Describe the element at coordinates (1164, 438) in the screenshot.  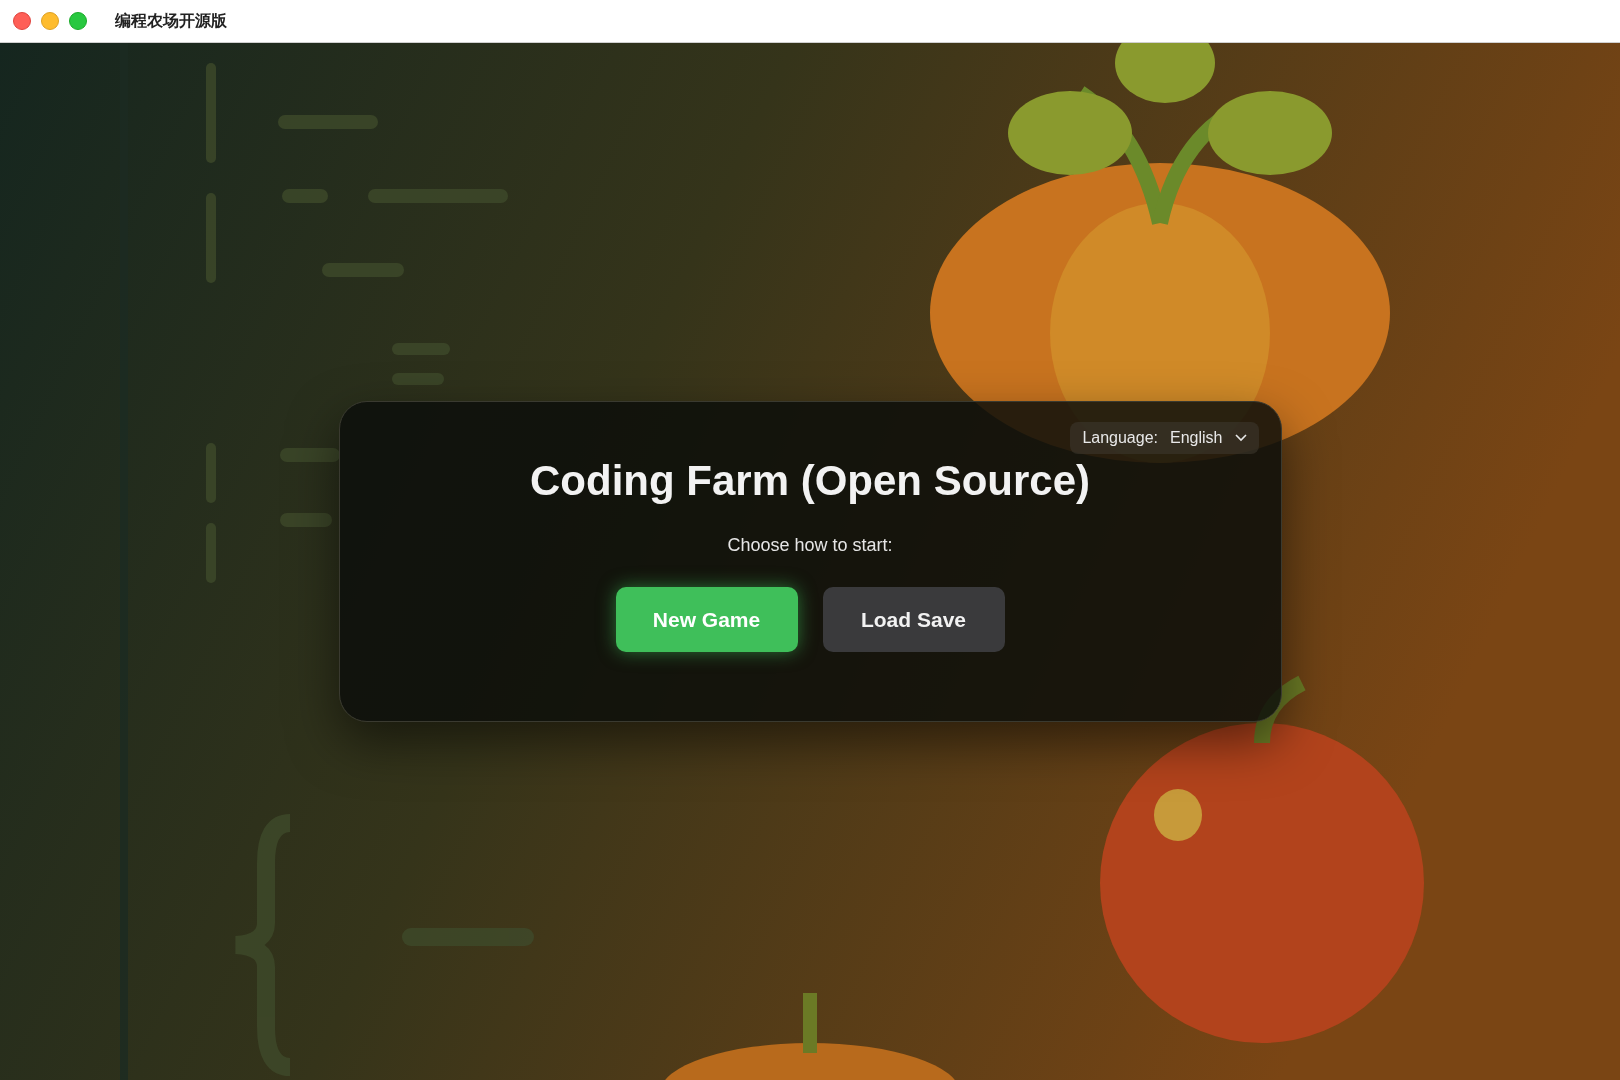
I see `language-dropdown: Language: English` at that location.